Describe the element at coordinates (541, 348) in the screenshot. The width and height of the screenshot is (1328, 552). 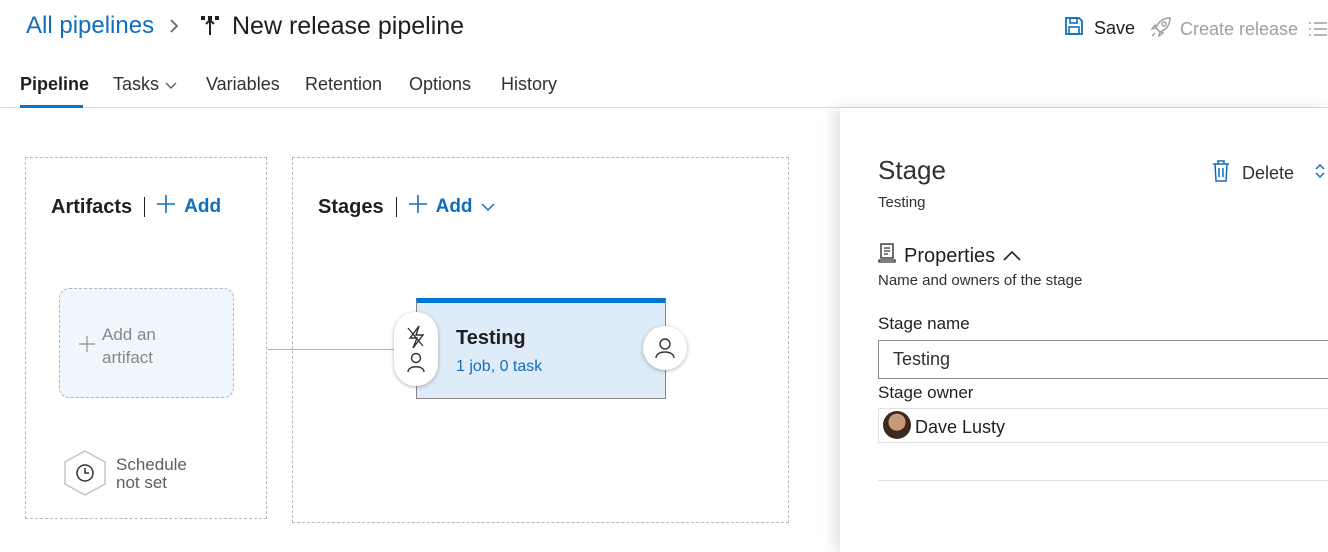
I see `stage-card-testing` at that location.